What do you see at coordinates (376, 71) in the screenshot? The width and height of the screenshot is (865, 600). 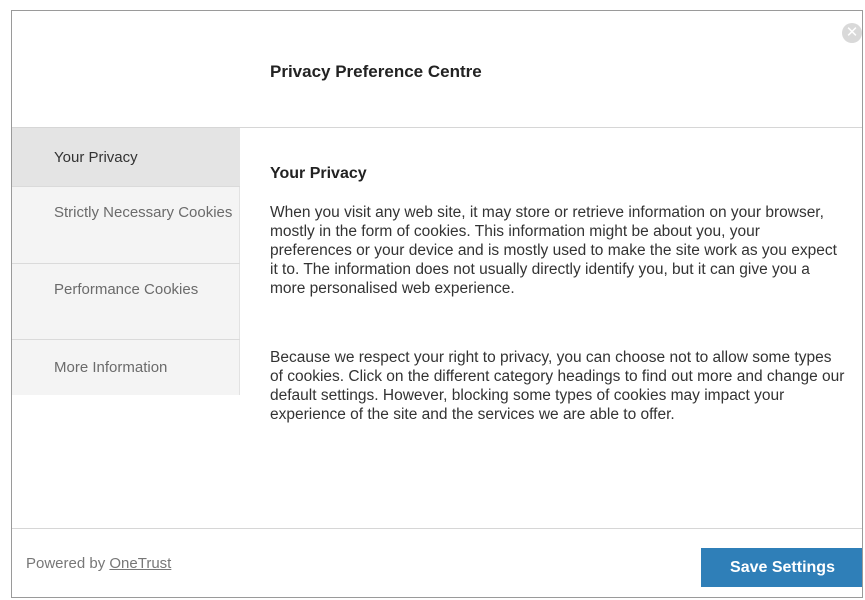 I see `dialog-title: Privacy Preference Centre` at bounding box center [376, 71].